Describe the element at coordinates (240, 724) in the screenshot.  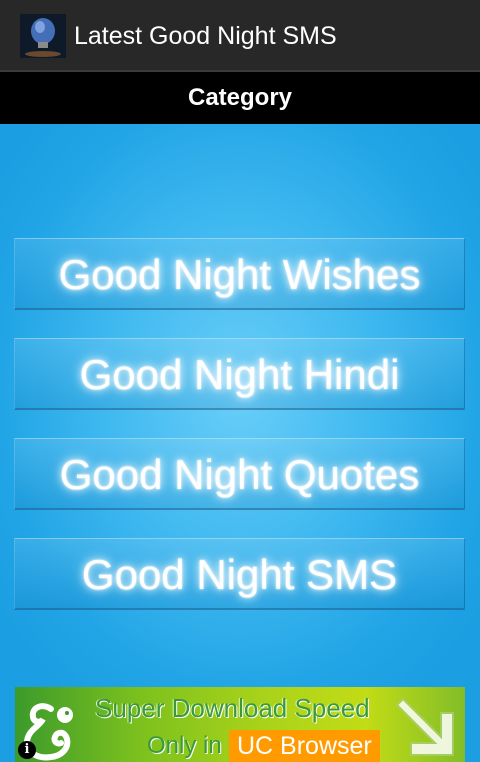
I see `ad-banner: Super Download Speed Only in UC Browser` at that location.